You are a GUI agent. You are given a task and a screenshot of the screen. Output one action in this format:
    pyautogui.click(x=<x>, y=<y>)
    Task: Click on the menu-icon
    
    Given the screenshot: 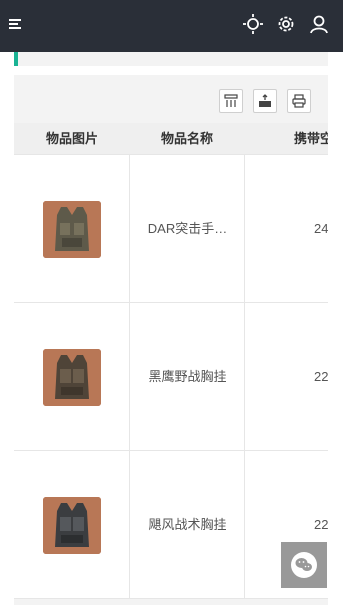 What is the action you would take?
    pyautogui.click(x=15, y=24)
    